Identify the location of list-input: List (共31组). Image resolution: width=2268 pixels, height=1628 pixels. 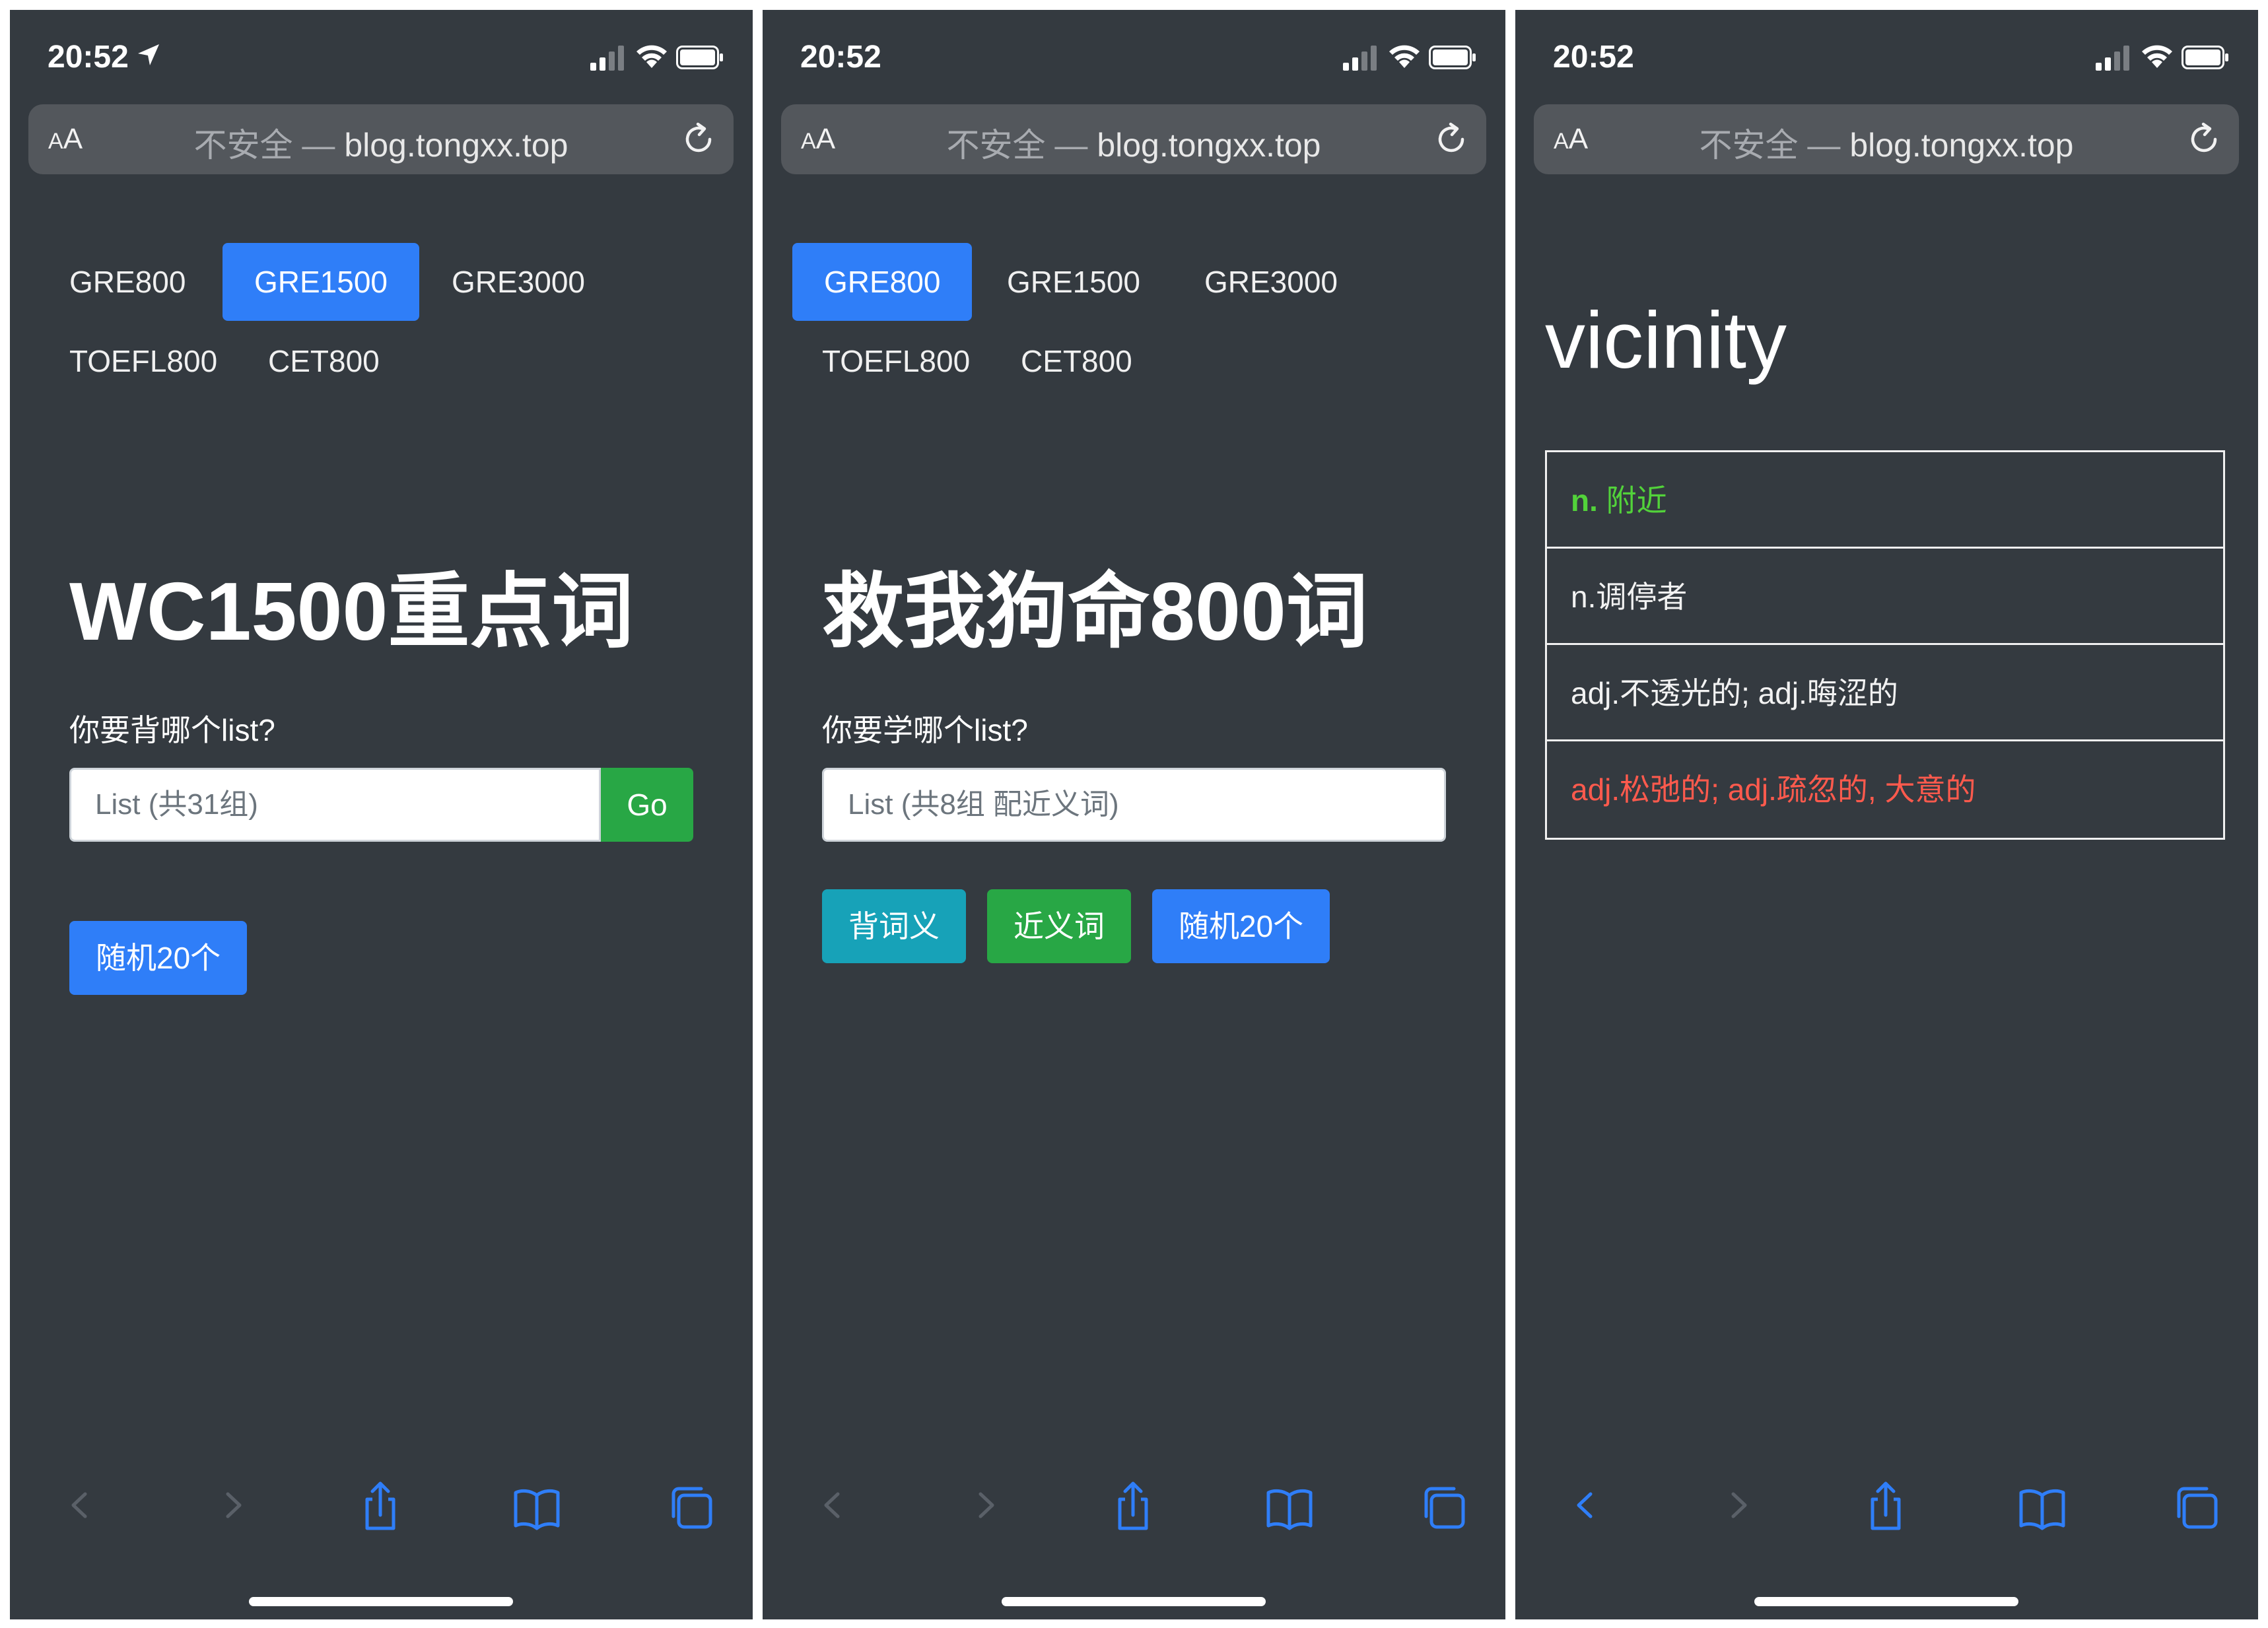
(335, 805).